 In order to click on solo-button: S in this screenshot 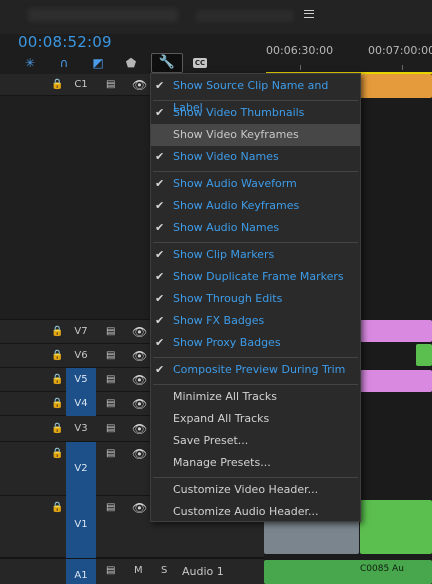, I will do `click(164, 570)`.